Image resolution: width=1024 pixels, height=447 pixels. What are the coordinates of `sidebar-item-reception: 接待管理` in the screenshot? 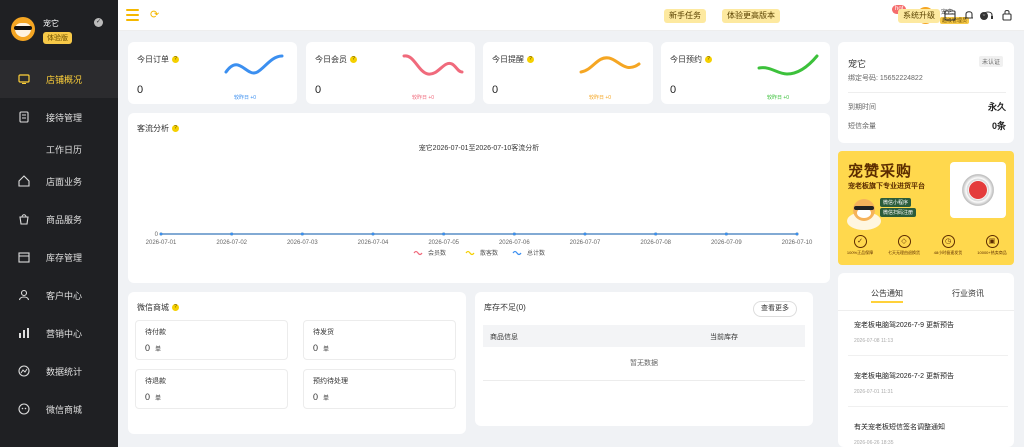 It's located at (59, 117).